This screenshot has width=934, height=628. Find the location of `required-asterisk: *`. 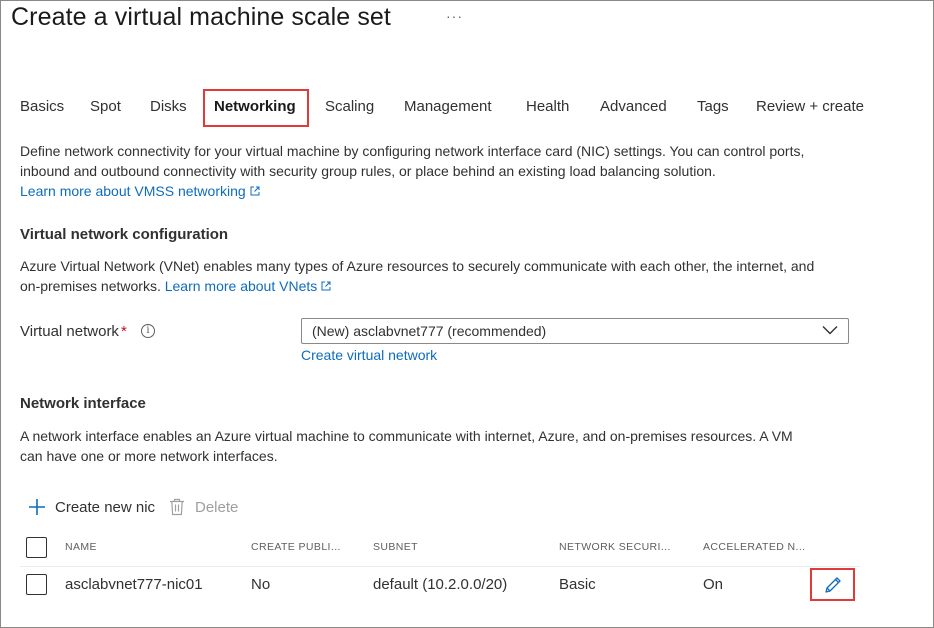

required-asterisk: * is located at coordinates (123, 331).